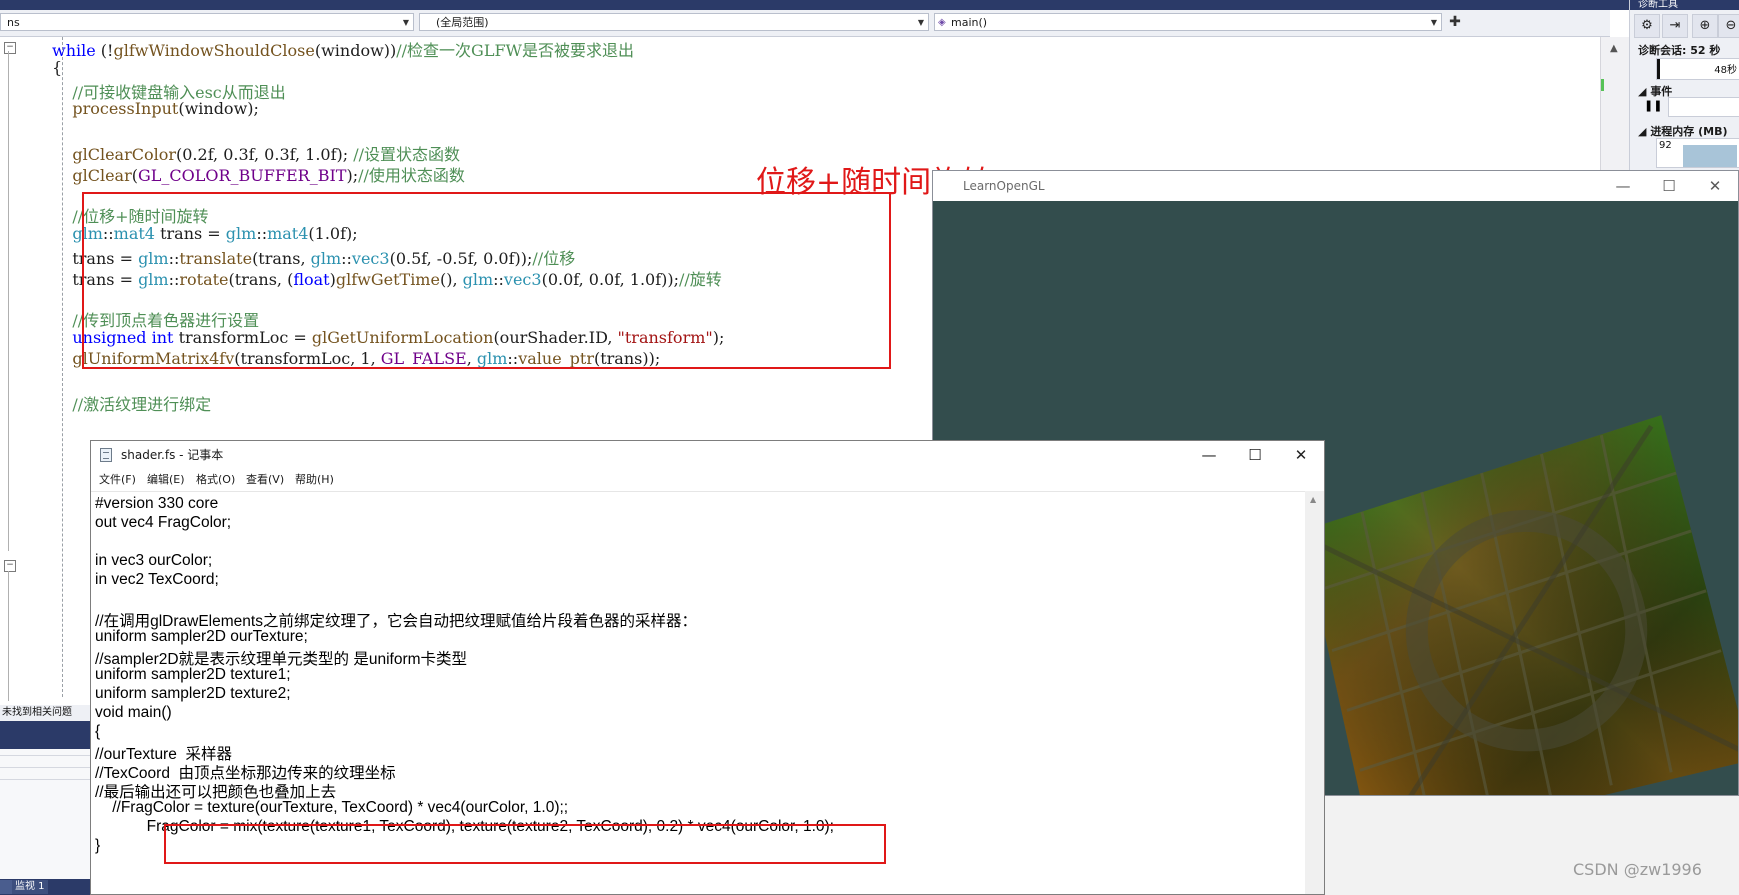 This screenshot has height=895, width=1739. What do you see at coordinates (1679, 50) in the screenshot?
I see `diagnostics-session-label: 诊断会话: 52 秒` at bounding box center [1679, 50].